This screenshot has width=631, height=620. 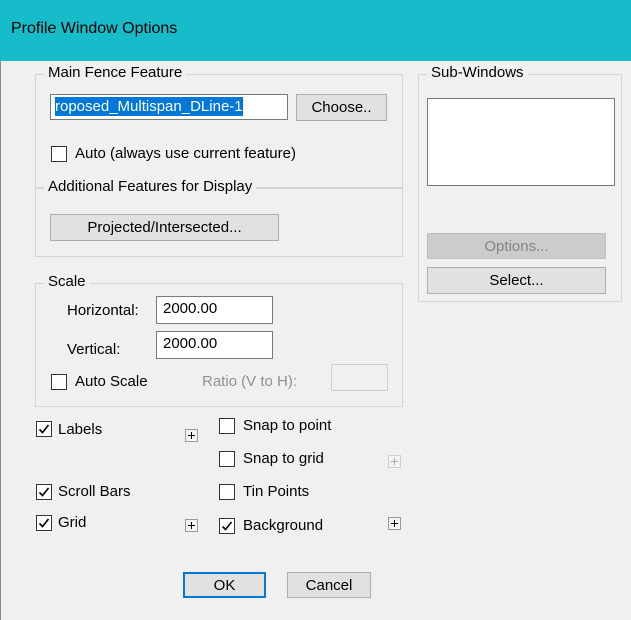 What do you see at coordinates (224, 585) in the screenshot?
I see `ok-button: OK` at bounding box center [224, 585].